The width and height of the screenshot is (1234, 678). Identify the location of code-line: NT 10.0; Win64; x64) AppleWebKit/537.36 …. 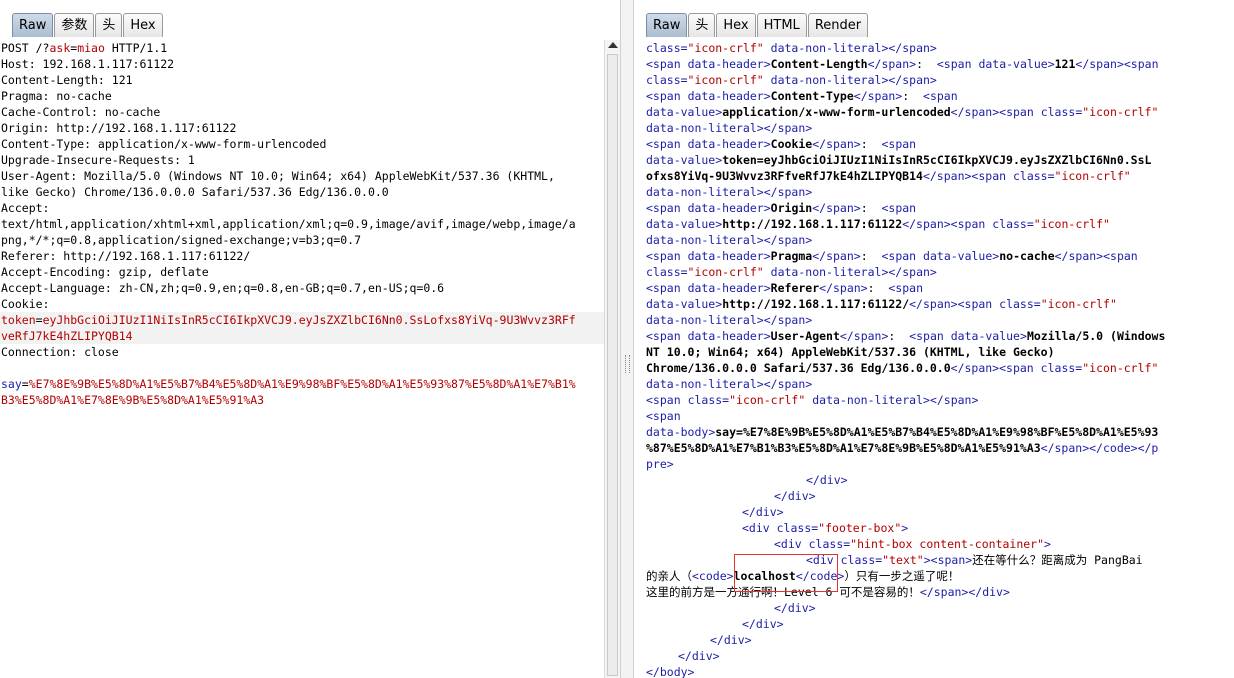
(850, 352).